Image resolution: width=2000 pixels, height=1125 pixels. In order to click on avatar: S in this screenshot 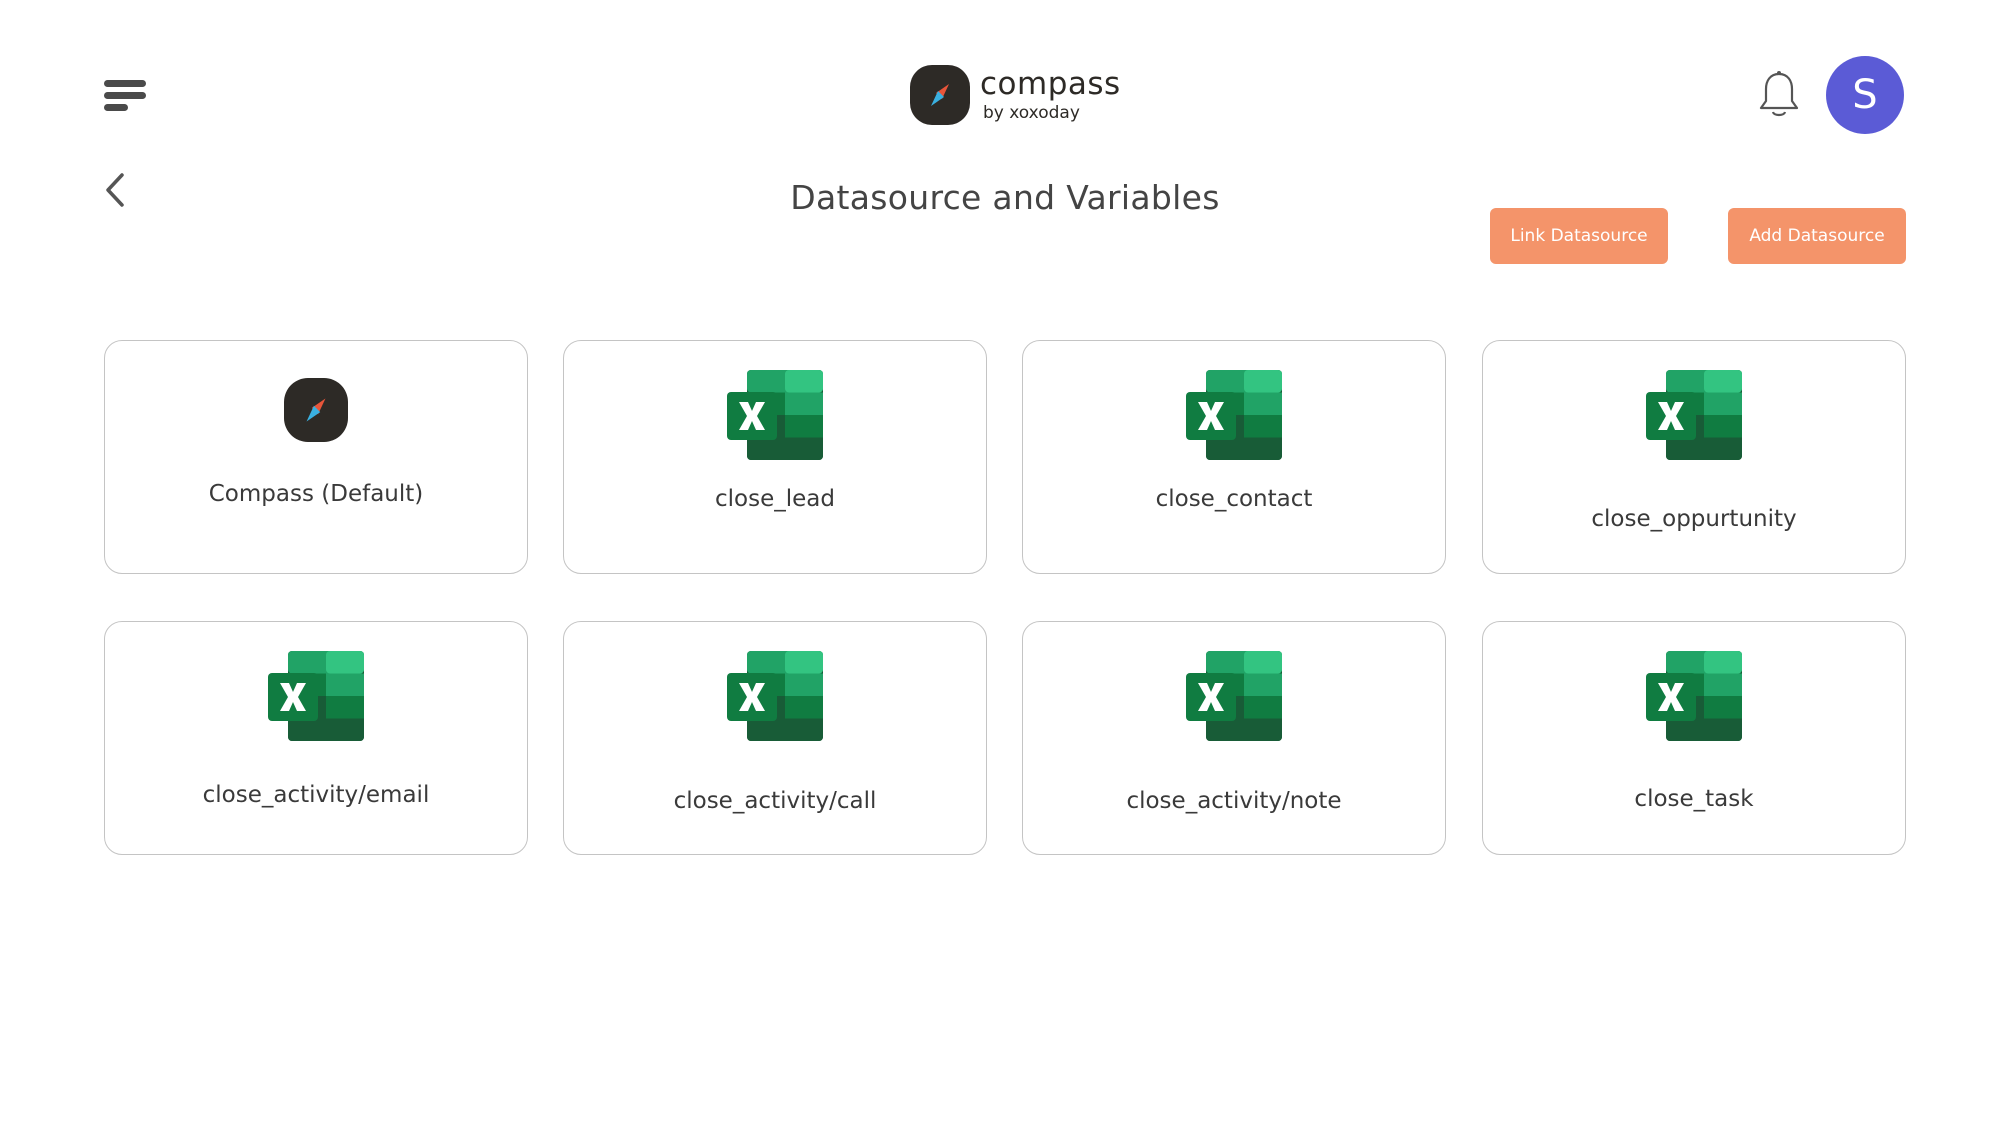, I will do `click(1865, 95)`.